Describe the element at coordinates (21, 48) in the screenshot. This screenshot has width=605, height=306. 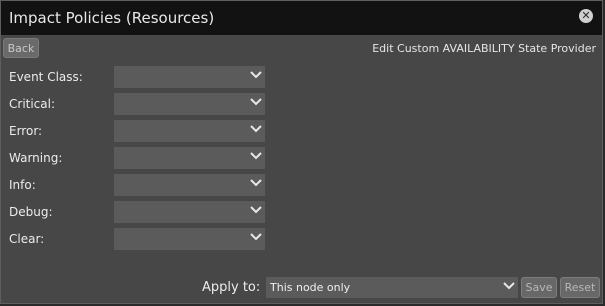
I see `back-button: Back` at that location.